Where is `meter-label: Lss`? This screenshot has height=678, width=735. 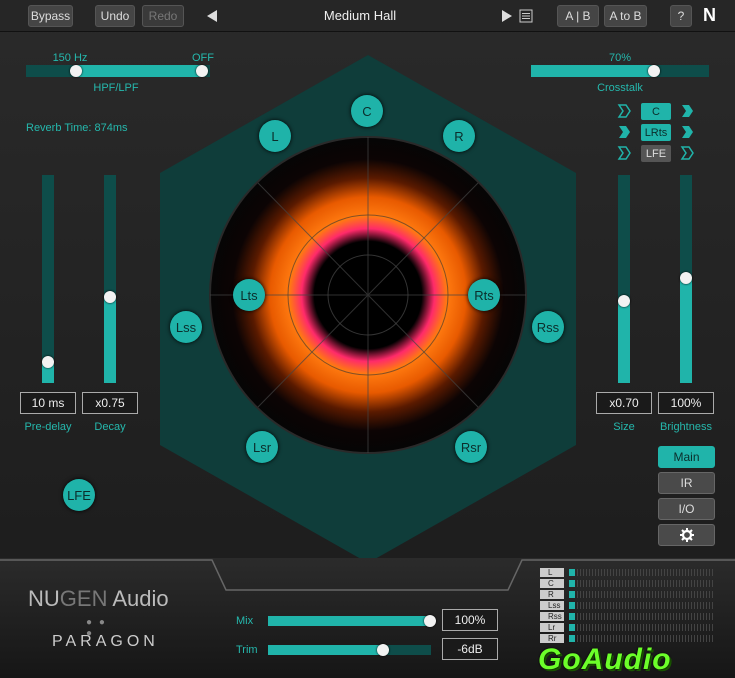
meter-label: Lss is located at coordinates (552, 605).